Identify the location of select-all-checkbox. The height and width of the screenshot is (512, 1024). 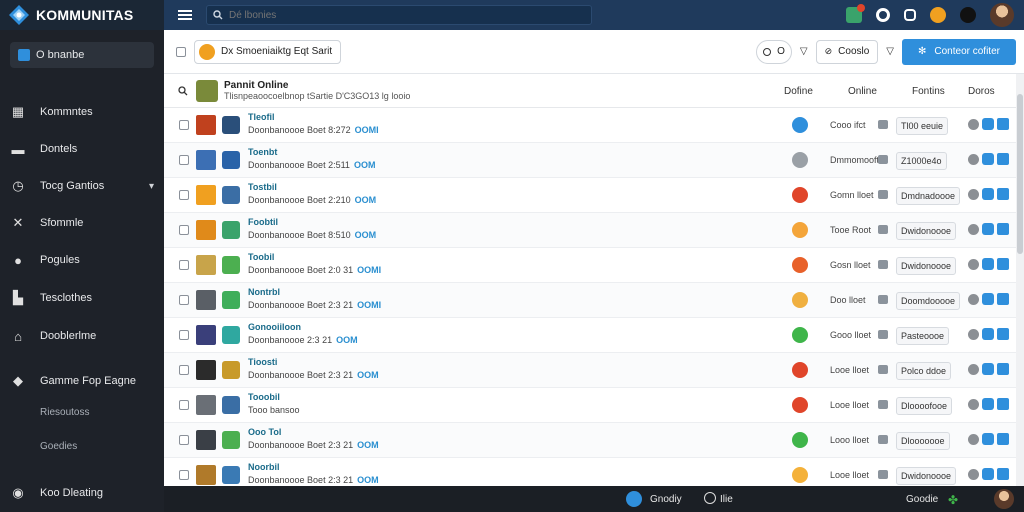
(181, 51).